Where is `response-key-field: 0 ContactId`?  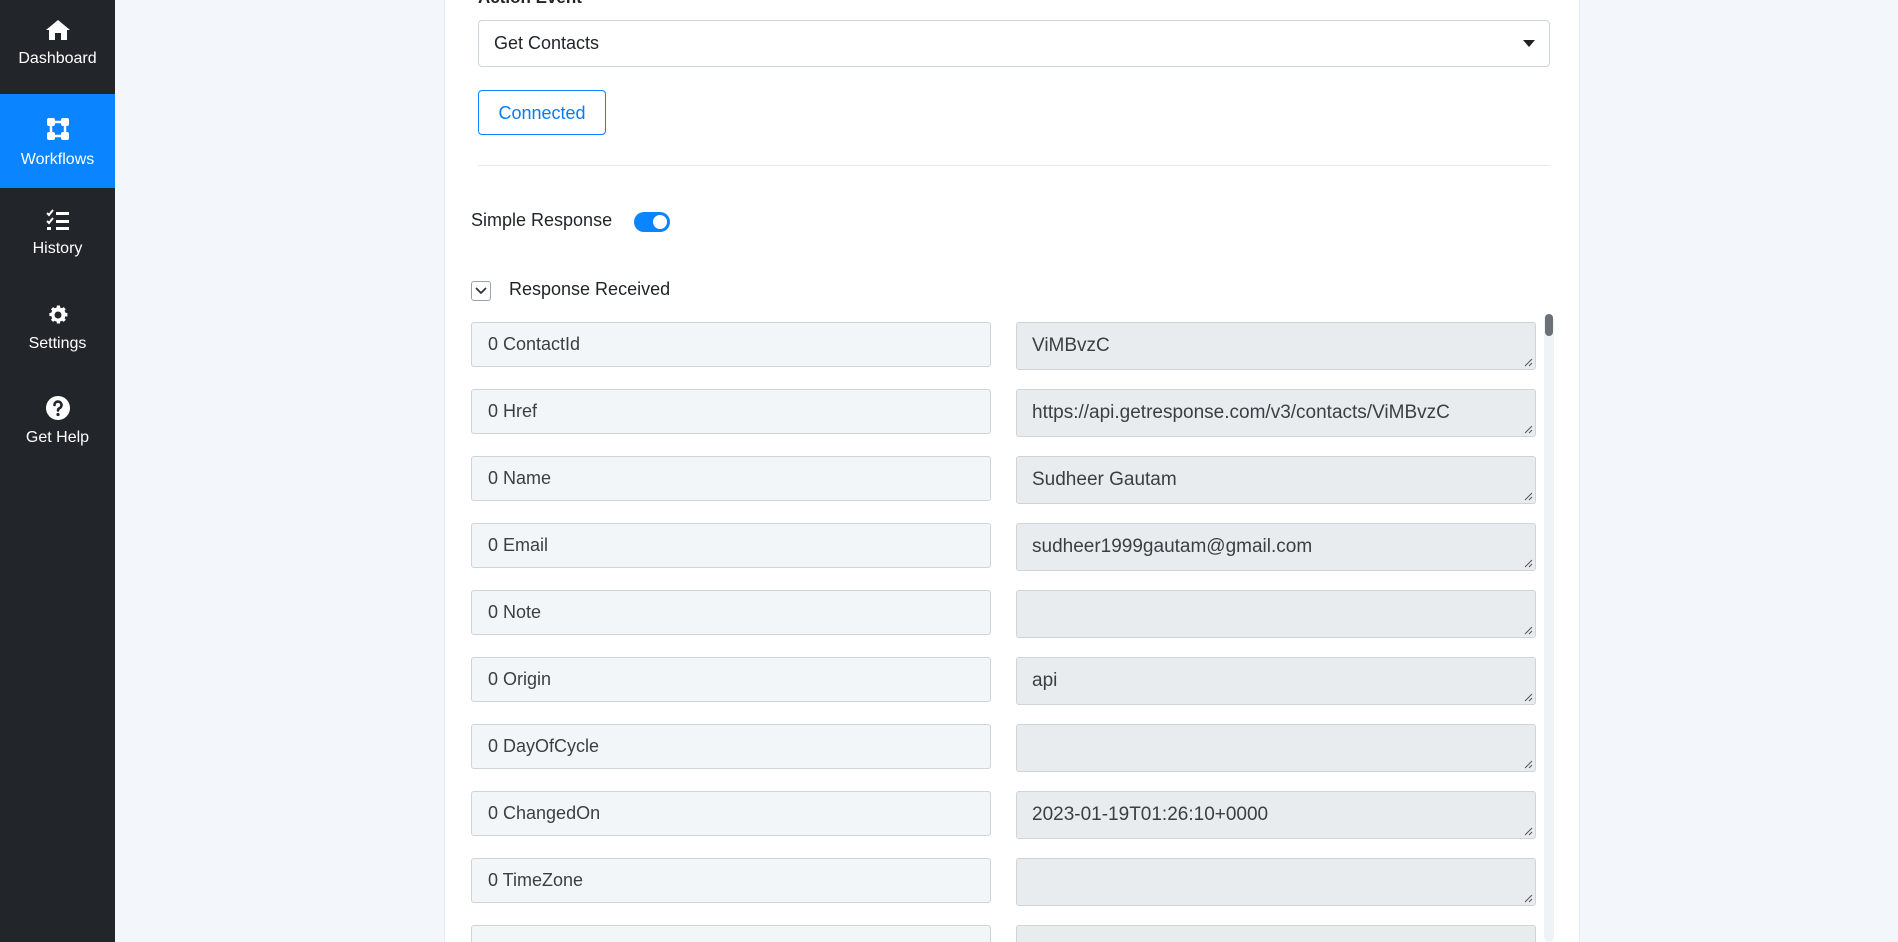 response-key-field: 0 ContactId is located at coordinates (731, 344).